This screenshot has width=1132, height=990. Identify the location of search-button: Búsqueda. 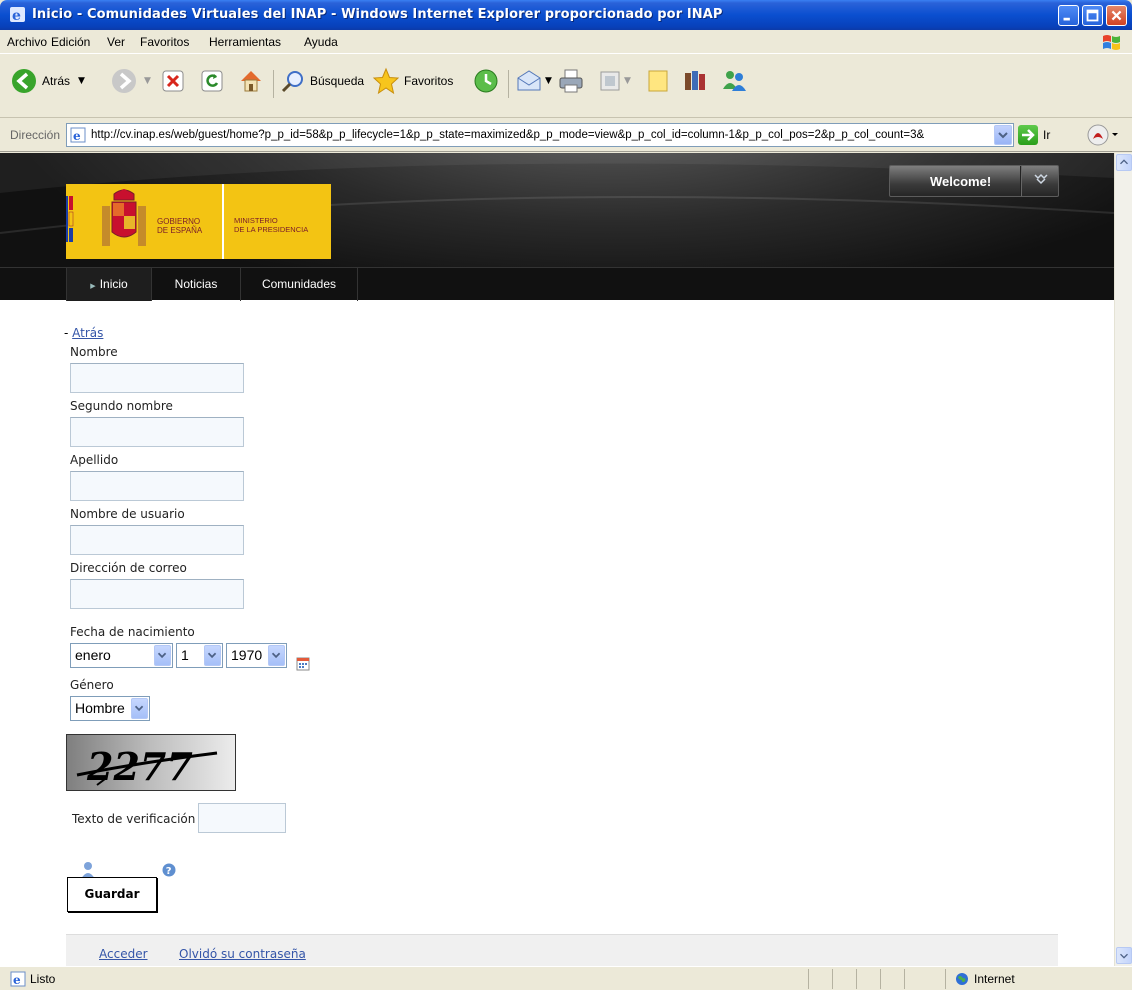
(322, 81).